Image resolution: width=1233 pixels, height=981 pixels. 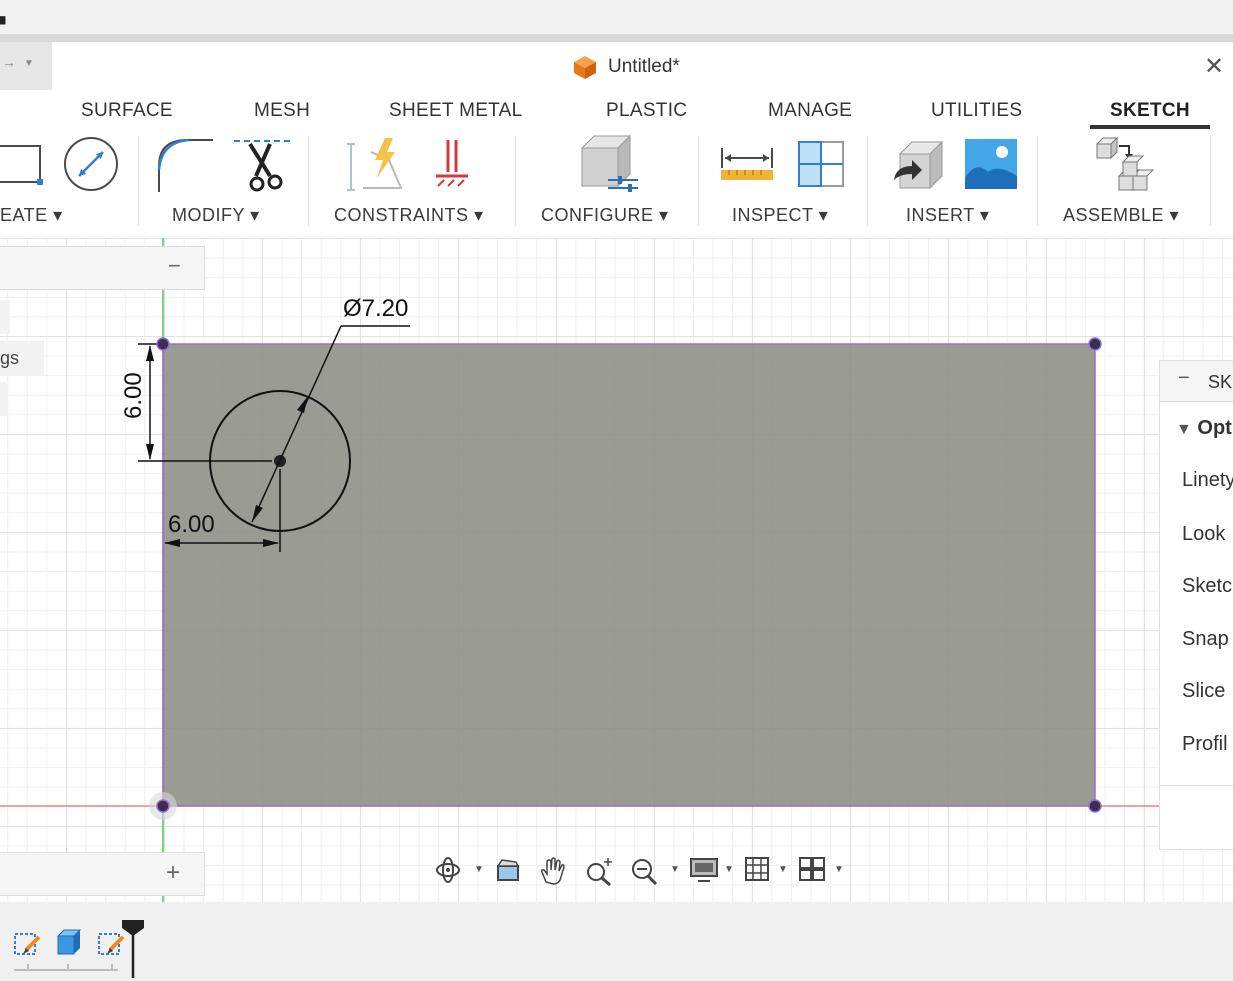 What do you see at coordinates (1196, 381) in the screenshot?
I see `sketch-palette-header: − SK` at bounding box center [1196, 381].